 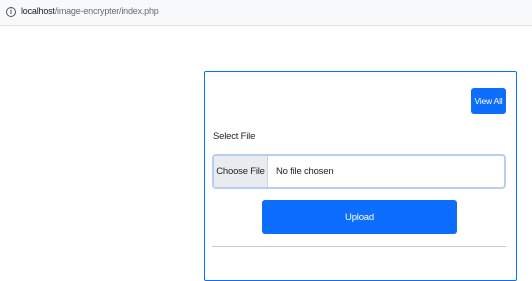 I want to click on divider, so click(x=359, y=246).